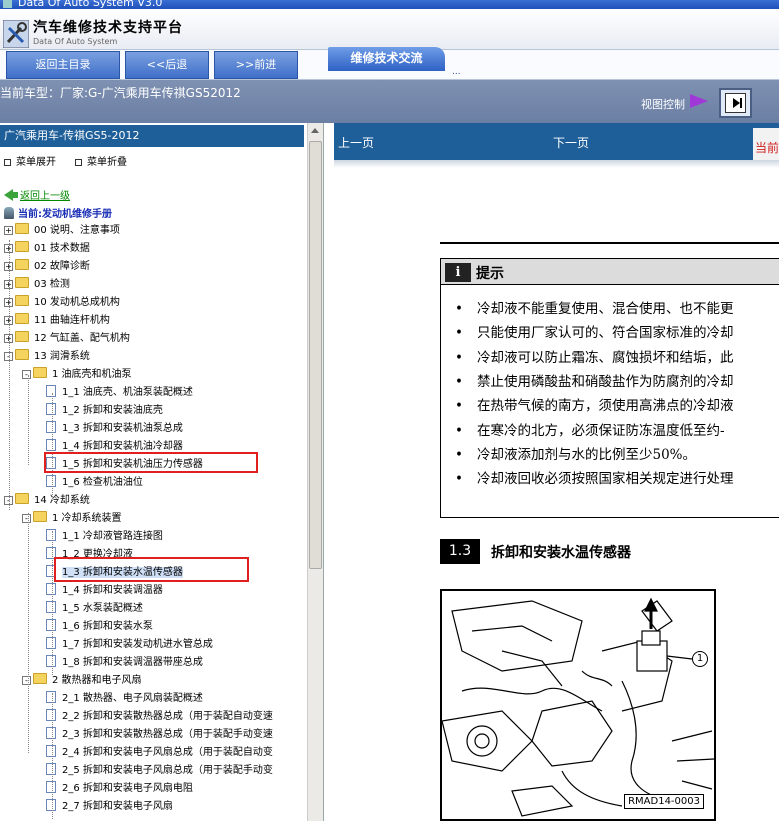 This screenshot has height=821, width=779. I want to click on tree-node-label: 1_1 油底壳、机油泵装配概述, so click(127, 392).